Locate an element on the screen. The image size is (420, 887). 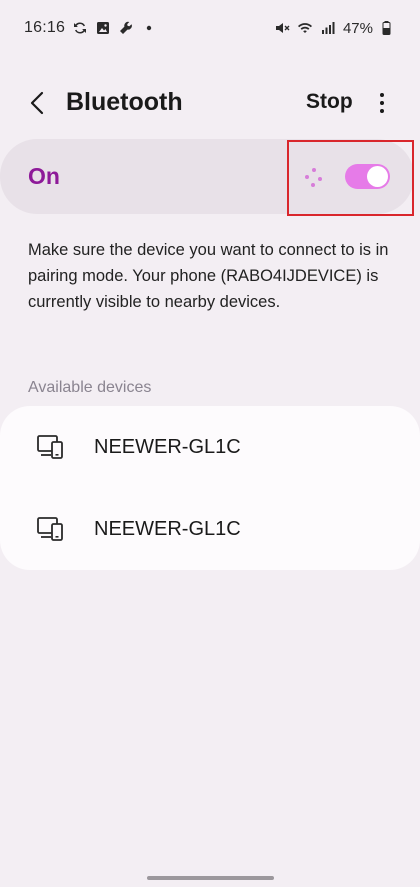
back-arrow-icon is located at coordinates (37, 103).